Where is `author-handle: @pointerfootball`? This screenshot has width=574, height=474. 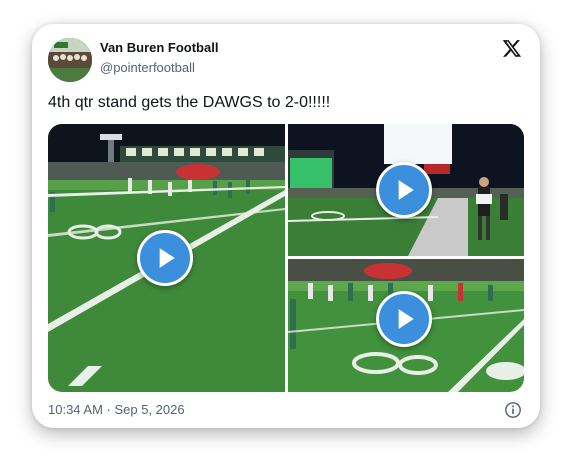 author-handle: @pointerfootball is located at coordinates (147, 67).